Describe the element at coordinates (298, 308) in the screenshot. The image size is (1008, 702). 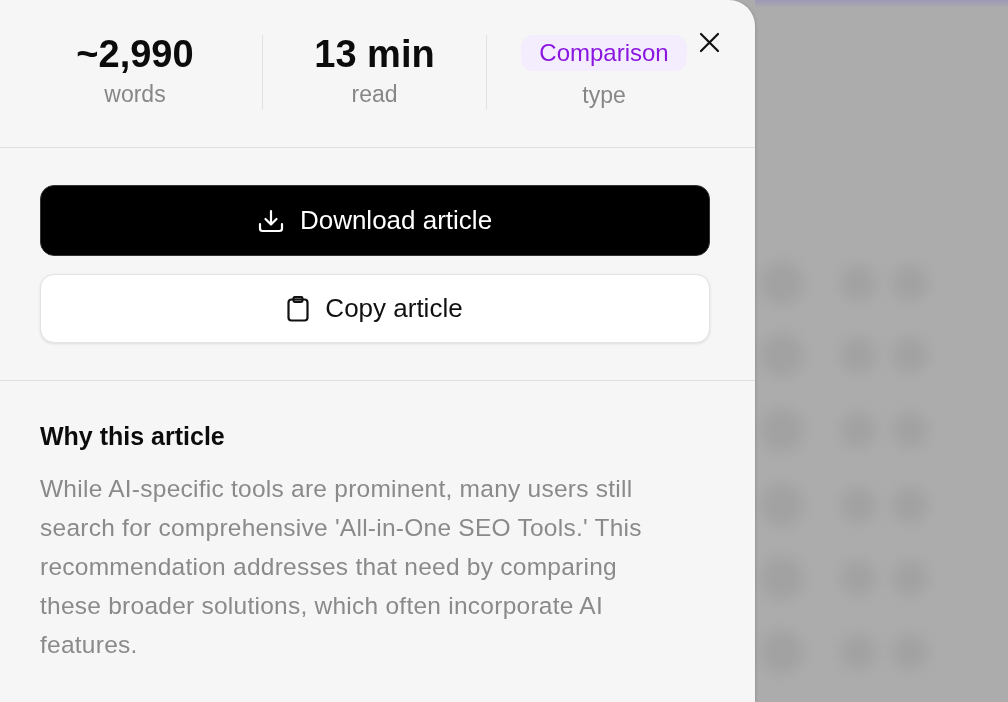
I see `clipboard-icon` at that location.